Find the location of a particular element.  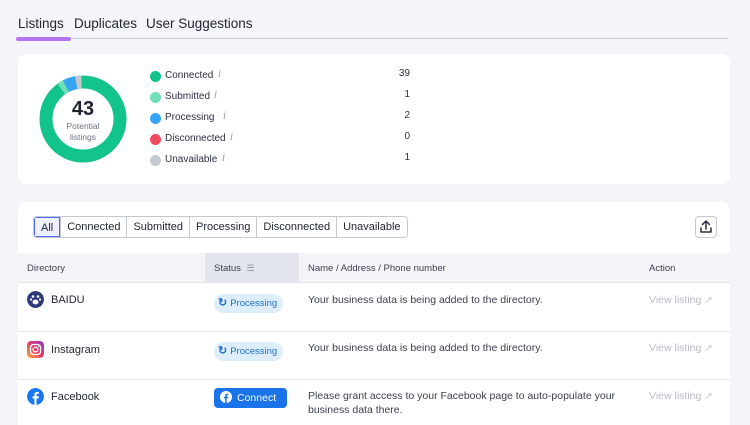

total-listings-caption: Potential listings is located at coordinates (83, 131).